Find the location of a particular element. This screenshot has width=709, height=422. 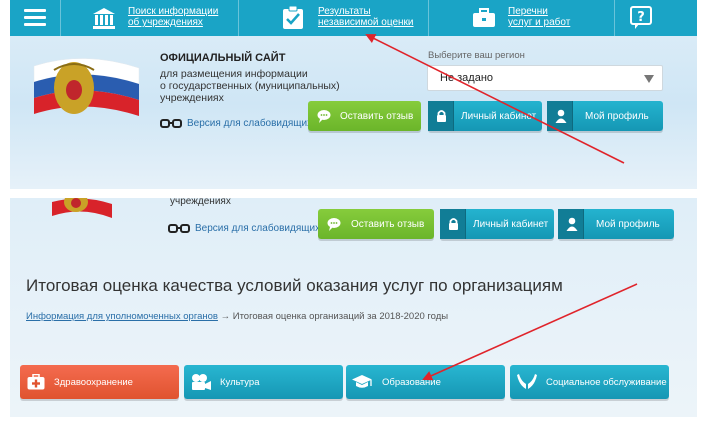

nav-item-label: Перечни услуг и работ is located at coordinates (539, 17).